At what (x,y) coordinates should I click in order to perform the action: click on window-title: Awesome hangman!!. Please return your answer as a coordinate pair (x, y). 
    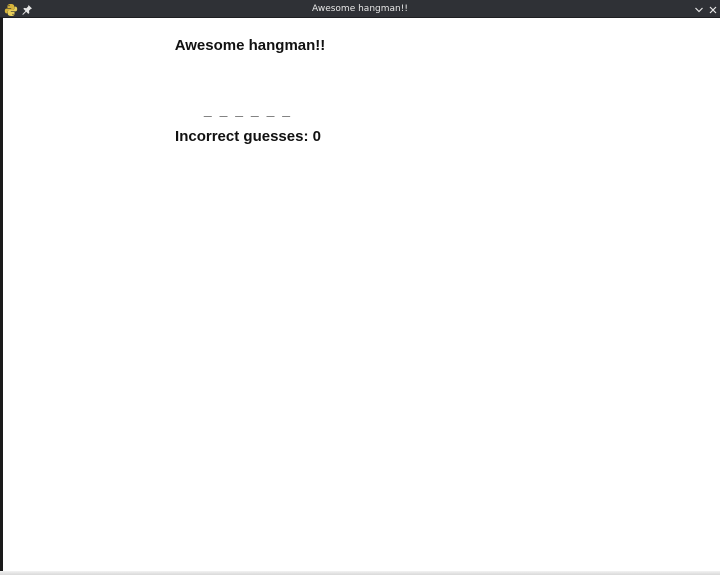
    Looking at the image, I should click on (360, 9).